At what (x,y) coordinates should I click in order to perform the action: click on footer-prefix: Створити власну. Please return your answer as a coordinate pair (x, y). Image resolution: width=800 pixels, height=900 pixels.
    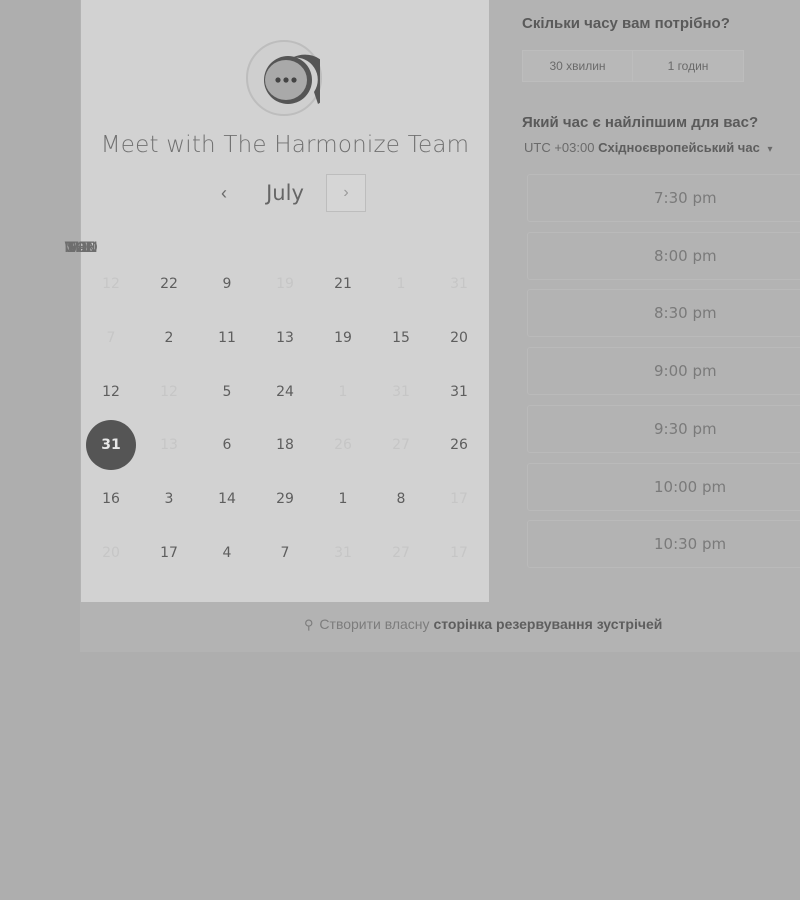
    Looking at the image, I should click on (374, 624).